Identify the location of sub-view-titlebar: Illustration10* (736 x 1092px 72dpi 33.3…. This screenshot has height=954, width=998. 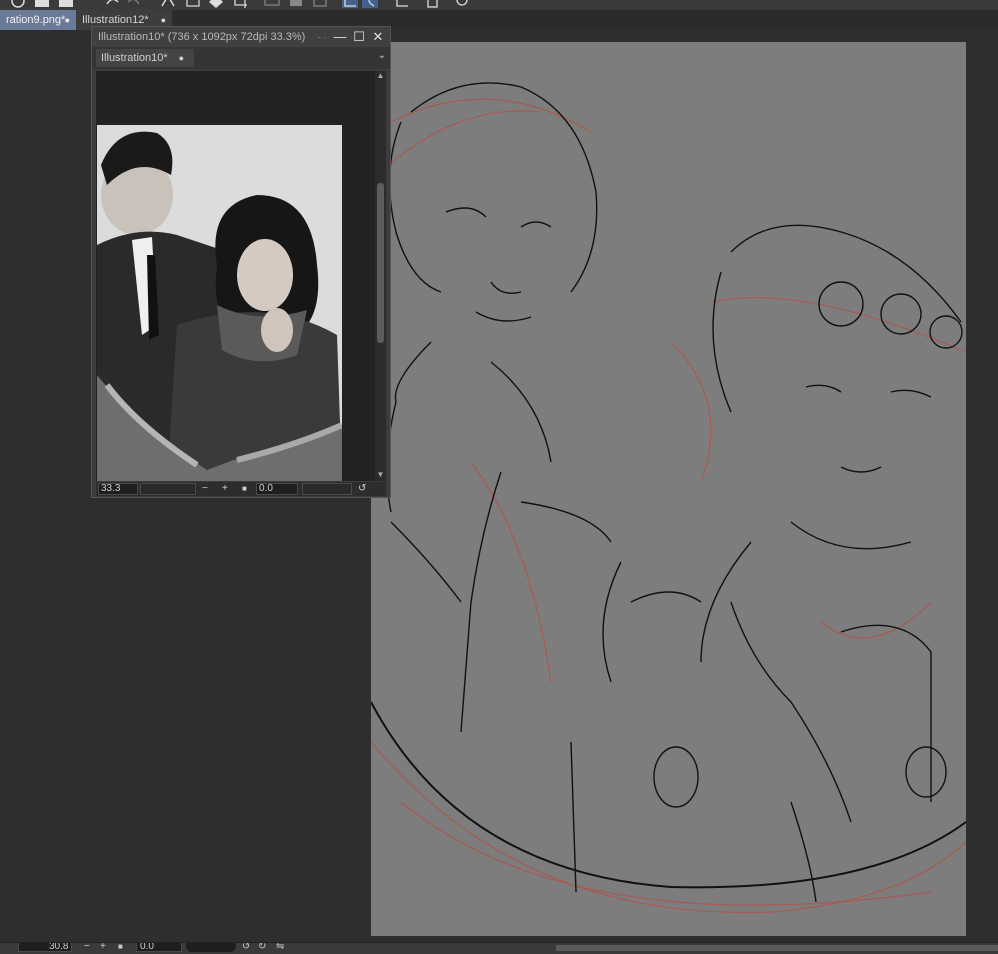
(241, 37).